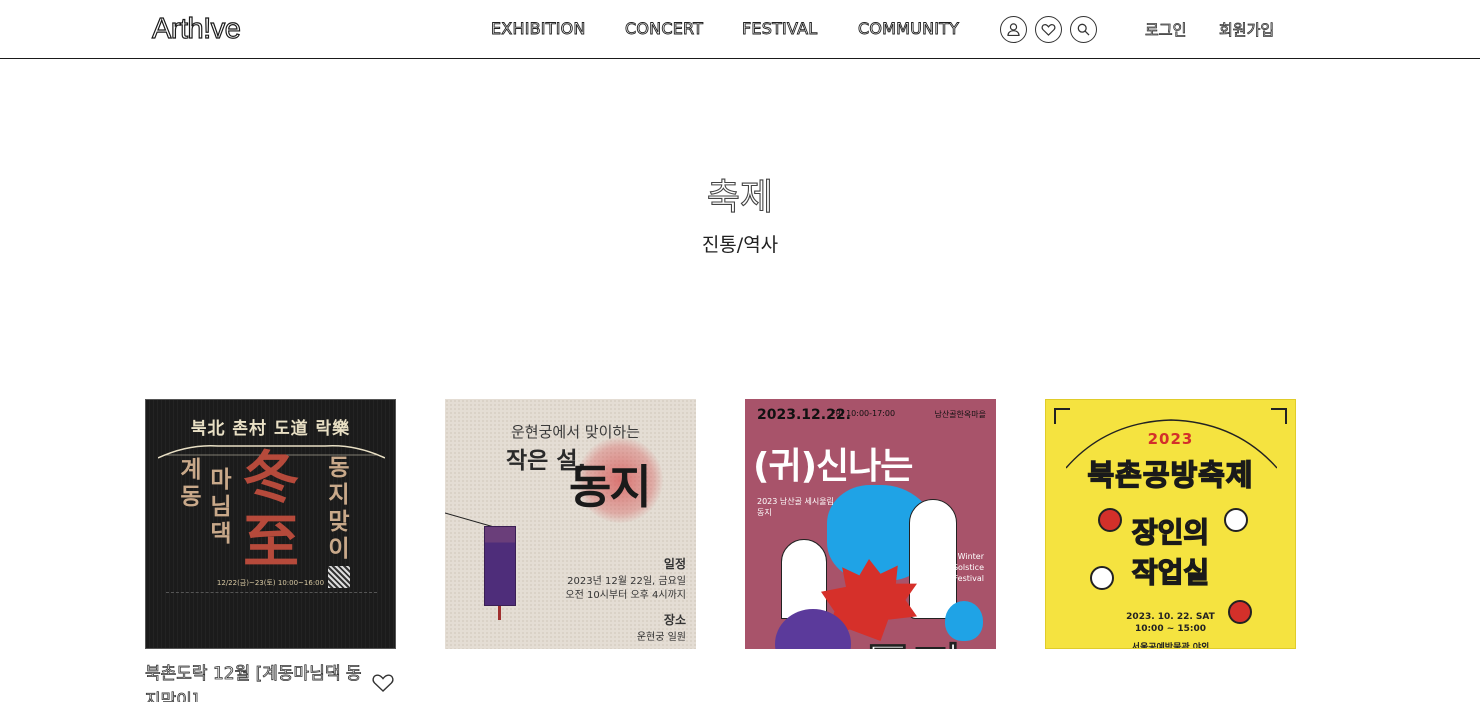 The height and width of the screenshot is (702, 1480). What do you see at coordinates (833, 466) in the screenshot?
I see `poster-heading: (귀)신나는` at bounding box center [833, 466].